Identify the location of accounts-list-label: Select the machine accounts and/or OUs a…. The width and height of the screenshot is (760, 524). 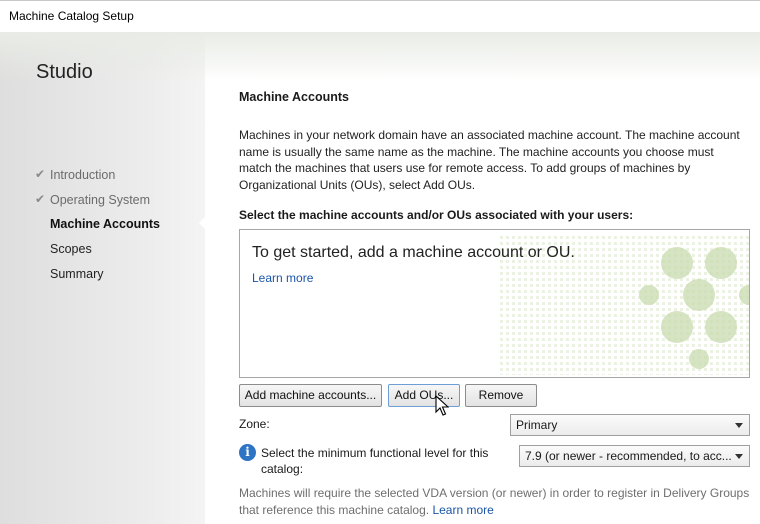
(436, 215).